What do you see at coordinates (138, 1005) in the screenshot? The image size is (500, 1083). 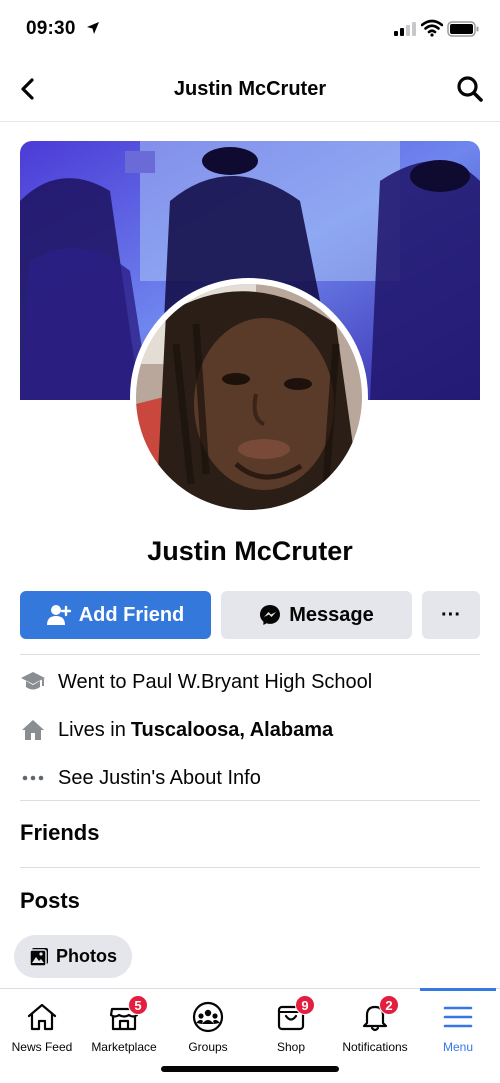 I see `marketplace-badge: 5` at bounding box center [138, 1005].